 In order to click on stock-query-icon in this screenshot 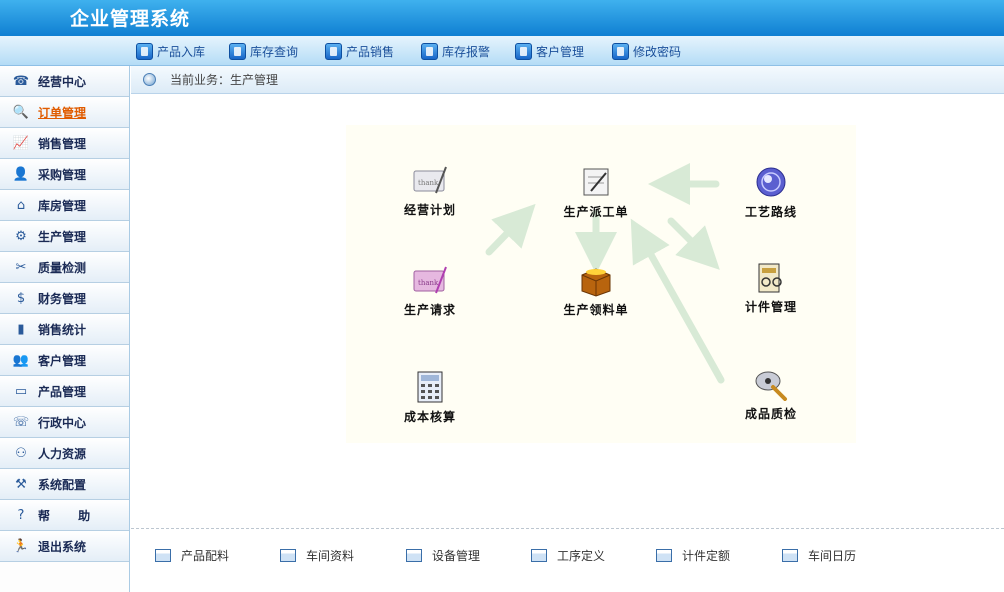, I will do `click(237, 51)`.